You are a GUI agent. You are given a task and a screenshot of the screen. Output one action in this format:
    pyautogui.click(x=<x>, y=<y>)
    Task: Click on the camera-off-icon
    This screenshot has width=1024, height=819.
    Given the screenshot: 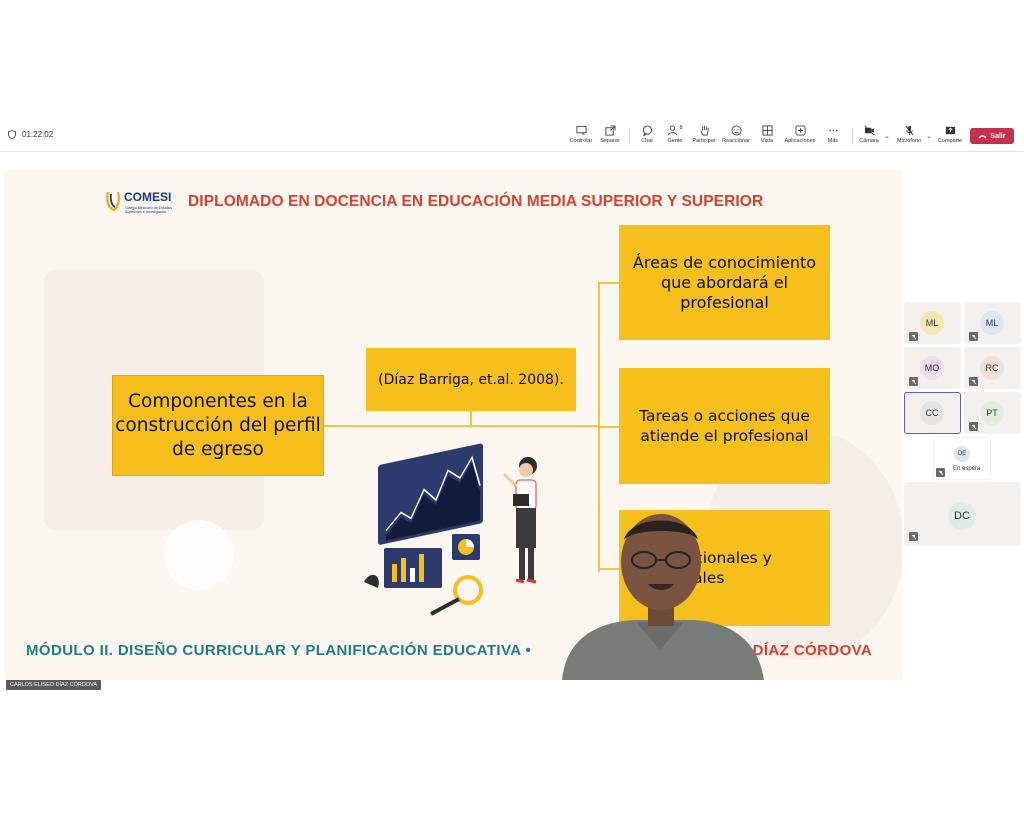 What is the action you would take?
    pyautogui.click(x=869, y=130)
    